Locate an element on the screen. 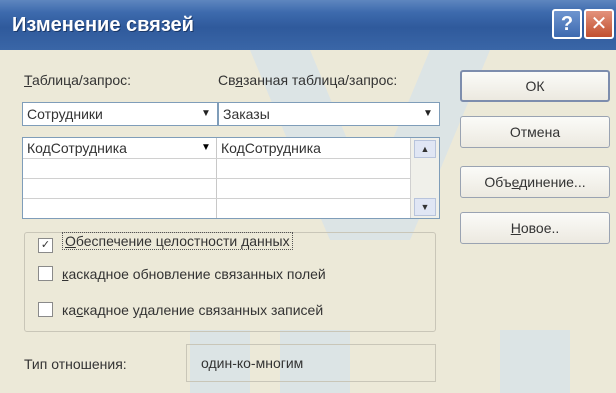 Image resolution: width=616 pixels, height=393 pixels. cascade-delete-text: кадное удаление связанных записей is located at coordinates (203, 310).